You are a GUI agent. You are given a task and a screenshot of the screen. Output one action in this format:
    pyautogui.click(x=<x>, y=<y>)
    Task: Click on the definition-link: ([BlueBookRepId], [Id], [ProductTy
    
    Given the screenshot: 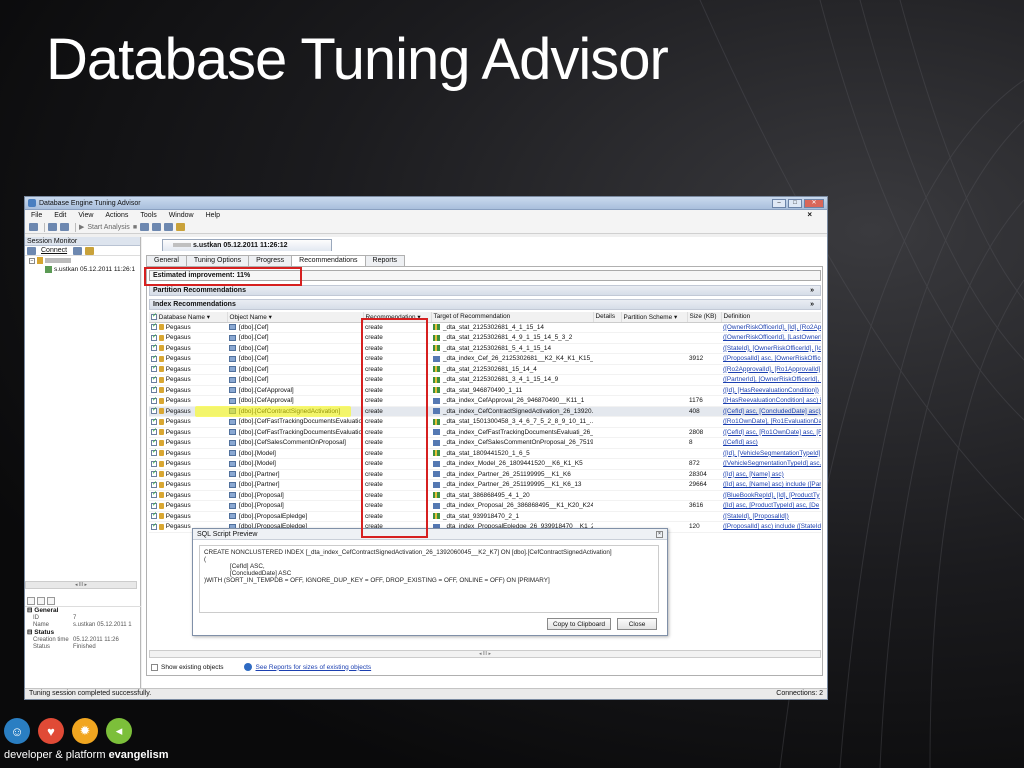 What is the action you would take?
    pyautogui.click(x=771, y=495)
    